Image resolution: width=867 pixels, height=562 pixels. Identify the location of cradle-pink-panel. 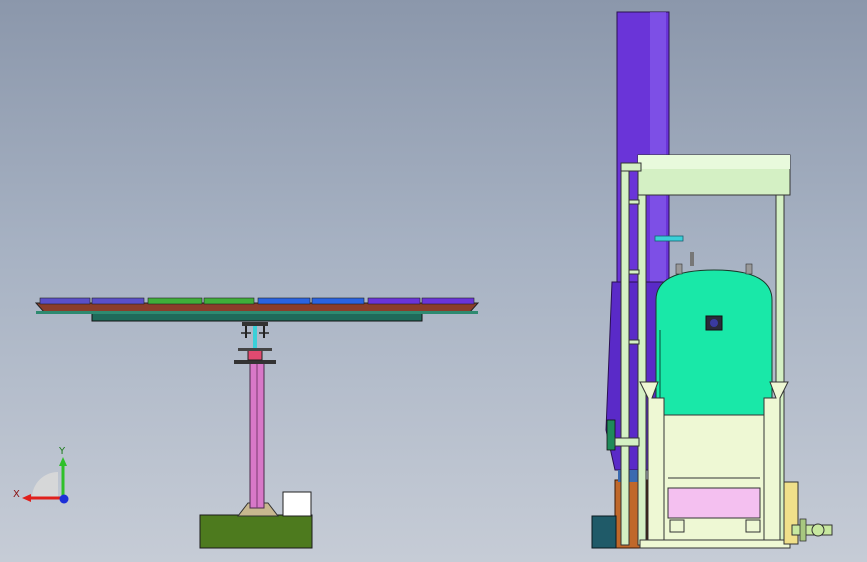
(714, 503).